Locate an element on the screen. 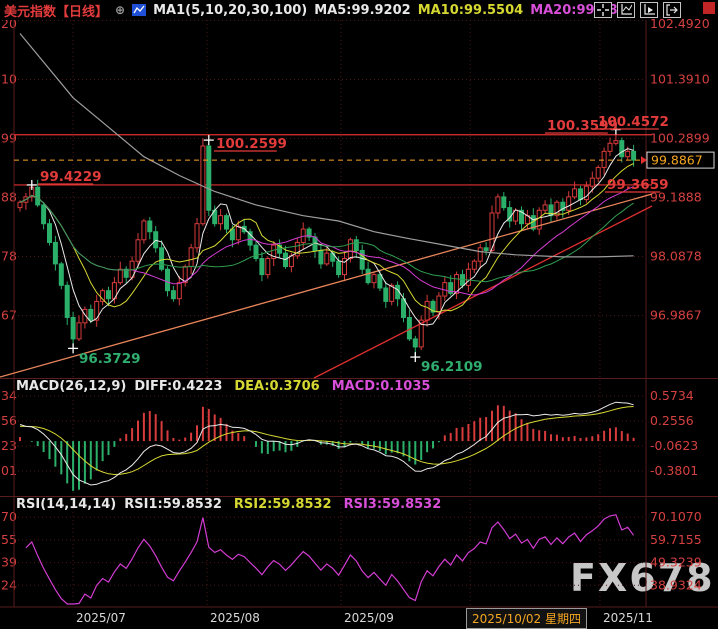  diff-line is located at coordinates (326, 443).